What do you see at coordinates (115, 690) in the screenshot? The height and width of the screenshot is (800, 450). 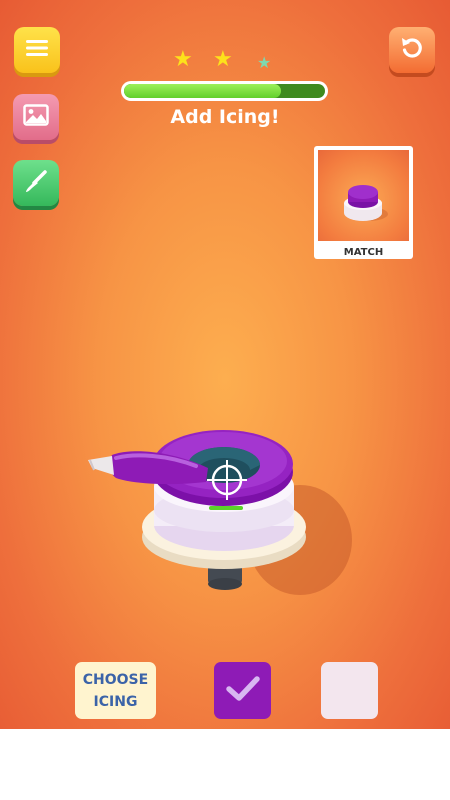 I see `choose-icing-button: CHOOSE ICING` at bounding box center [115, 690].